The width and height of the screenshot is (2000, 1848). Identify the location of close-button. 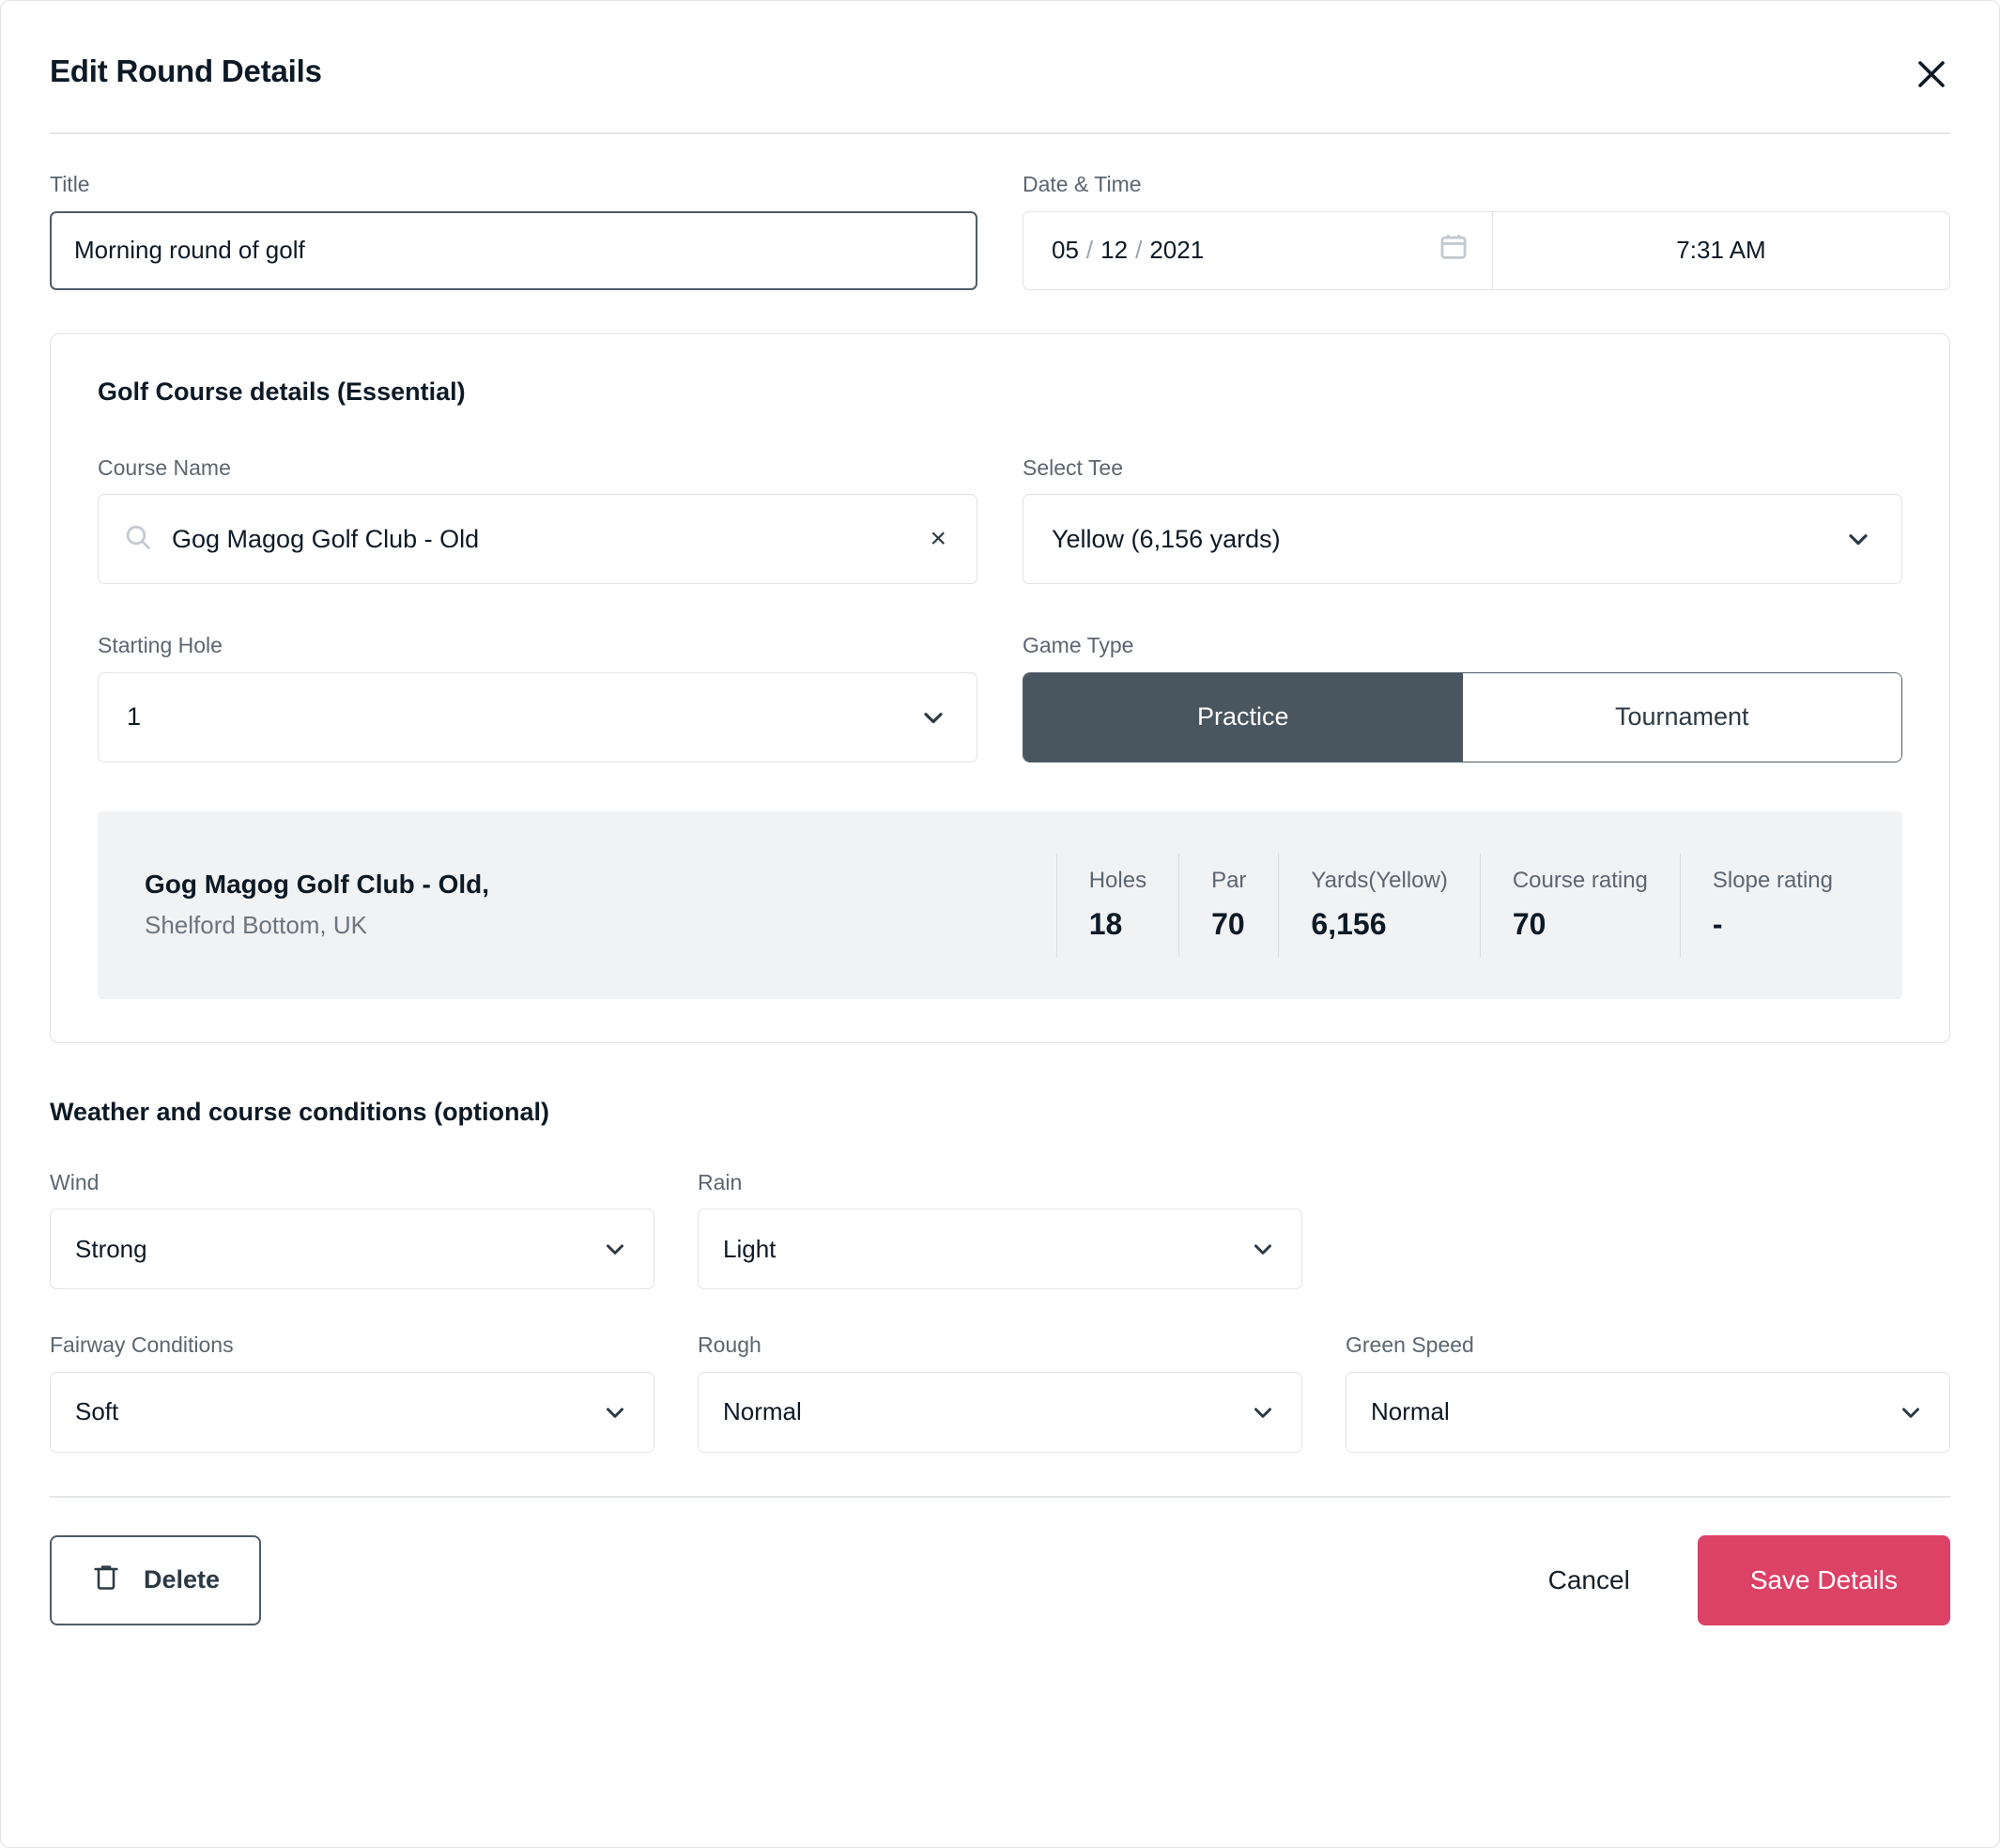
(1931, 74).